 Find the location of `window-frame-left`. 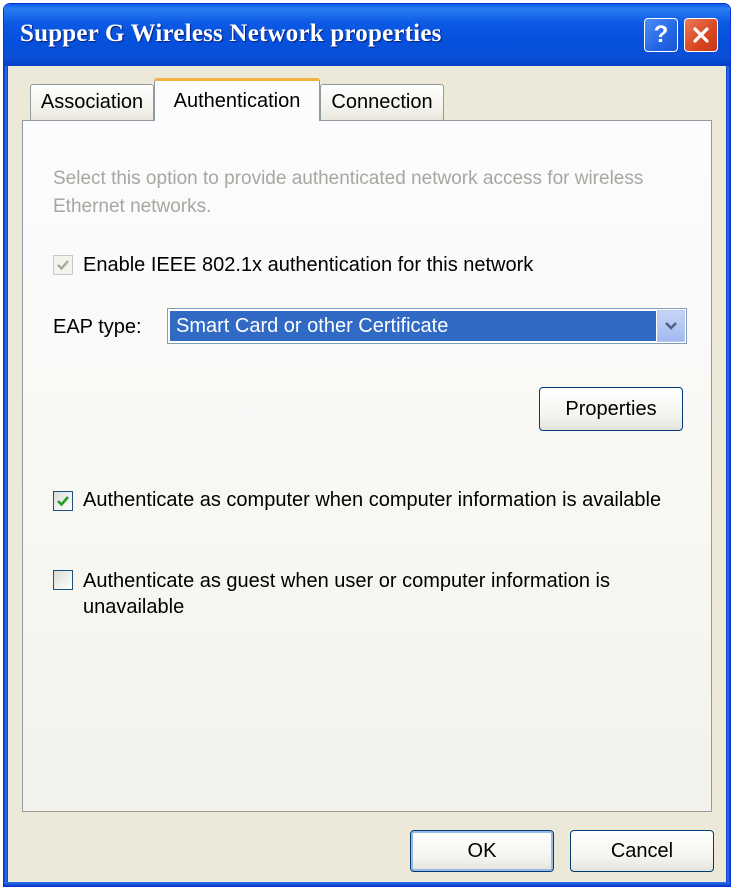

window-frame-left is located at coordinates (6, 476).